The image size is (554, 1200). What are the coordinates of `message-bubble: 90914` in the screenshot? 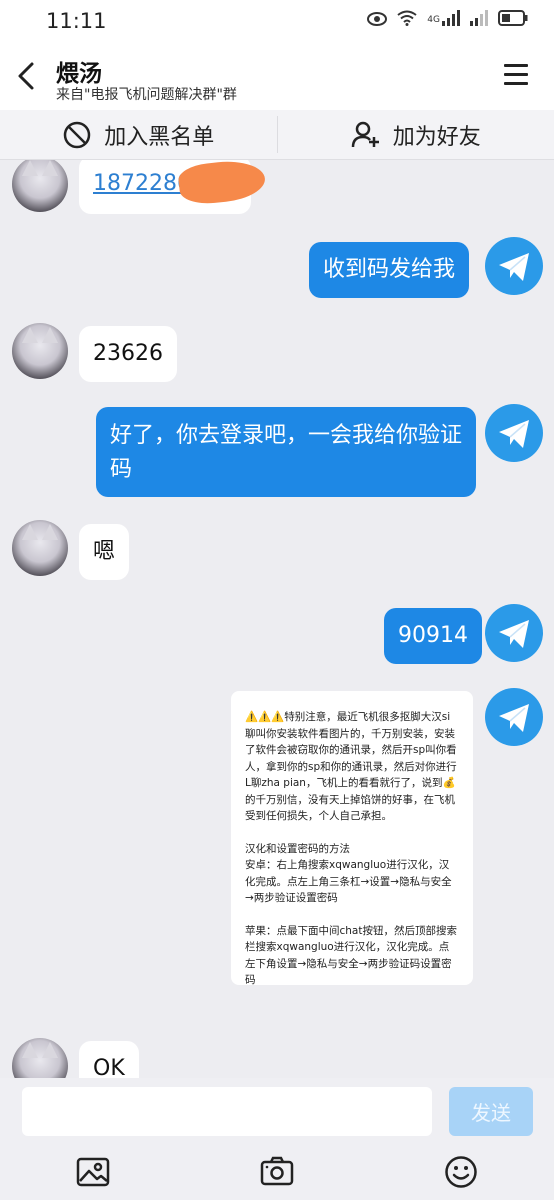 It's located at (433, 636).